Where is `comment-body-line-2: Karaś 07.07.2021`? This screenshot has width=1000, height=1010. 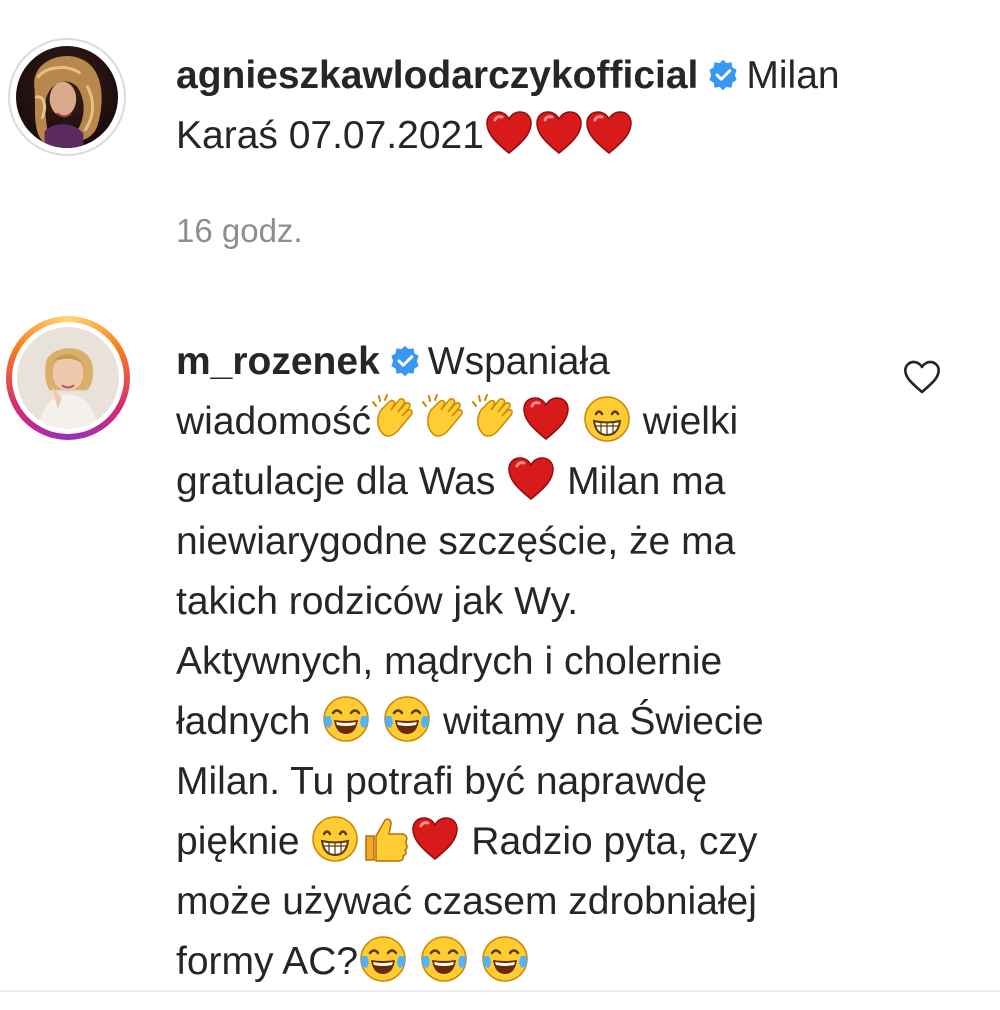 comment-body-line-2: Karaś 07.07.2021 is located at coordinates (330, 135).